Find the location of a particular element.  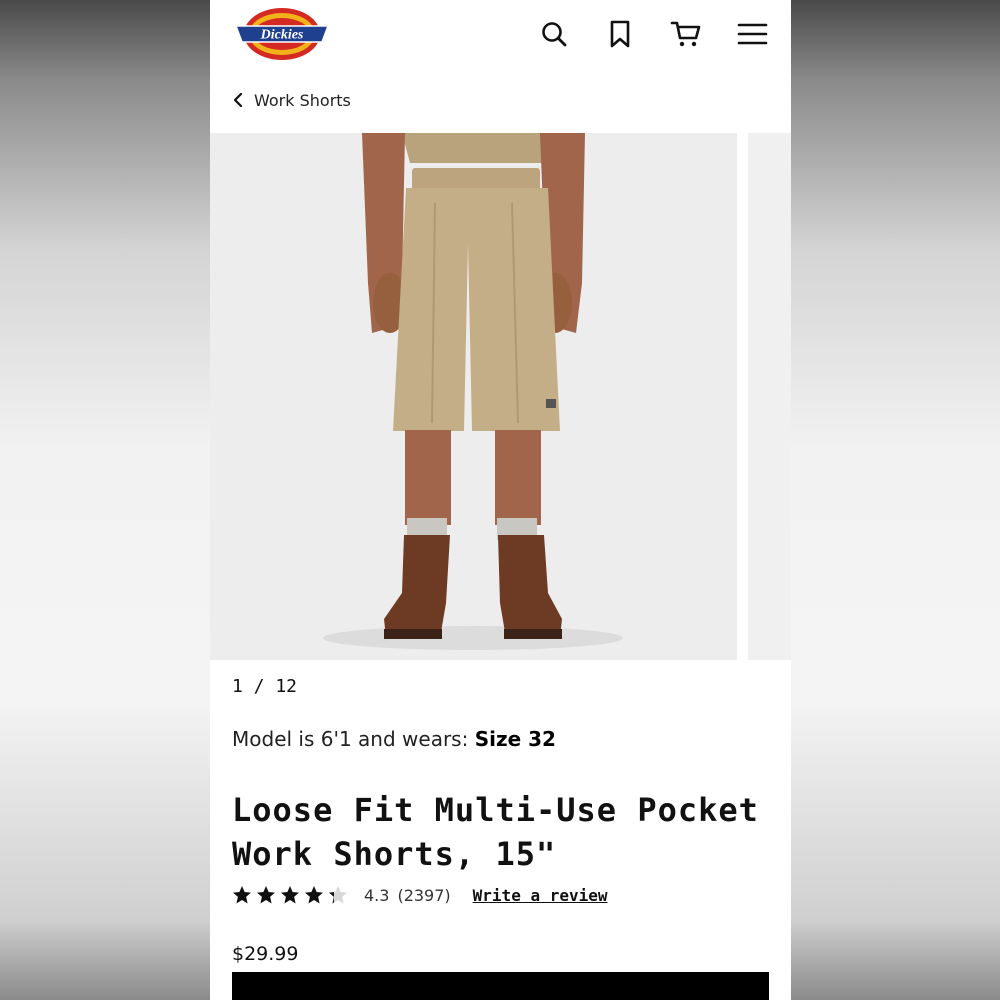

chevron-left-icon is located at coordinates (238, 100).